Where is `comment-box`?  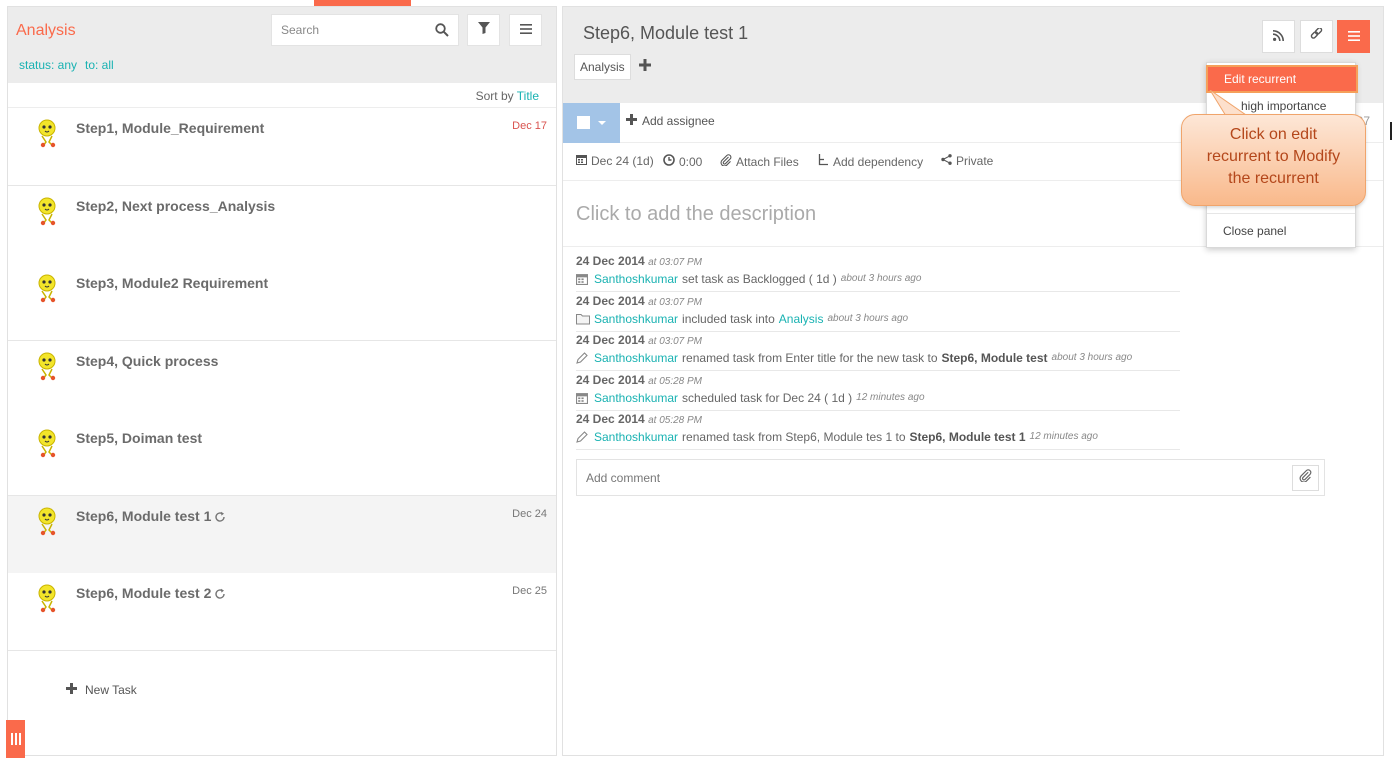
comment-box is located at coordinates (950, 477).